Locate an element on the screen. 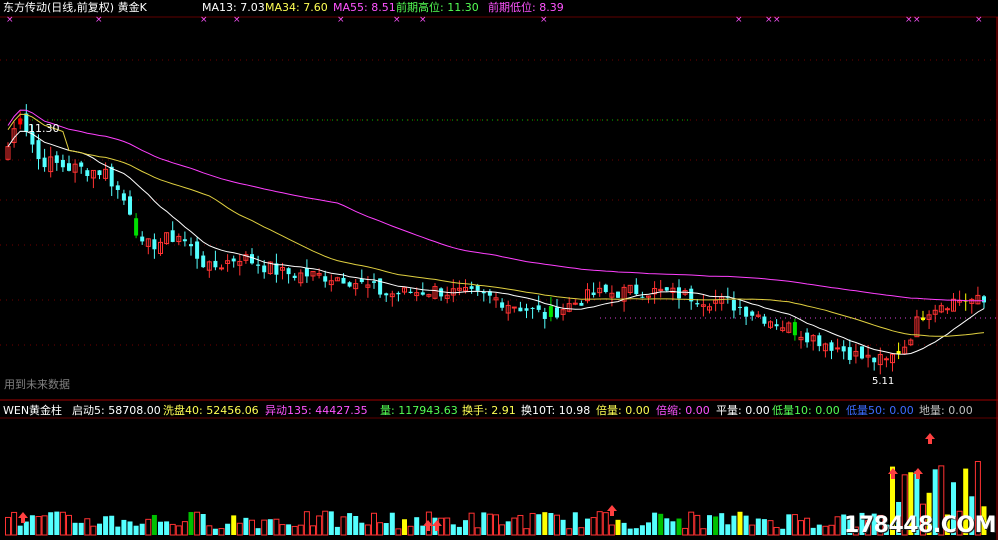 This screenshot has width=998, height=540. ind-low-volume10: 低量10: 0.00 is located at coordinates (806, 410).